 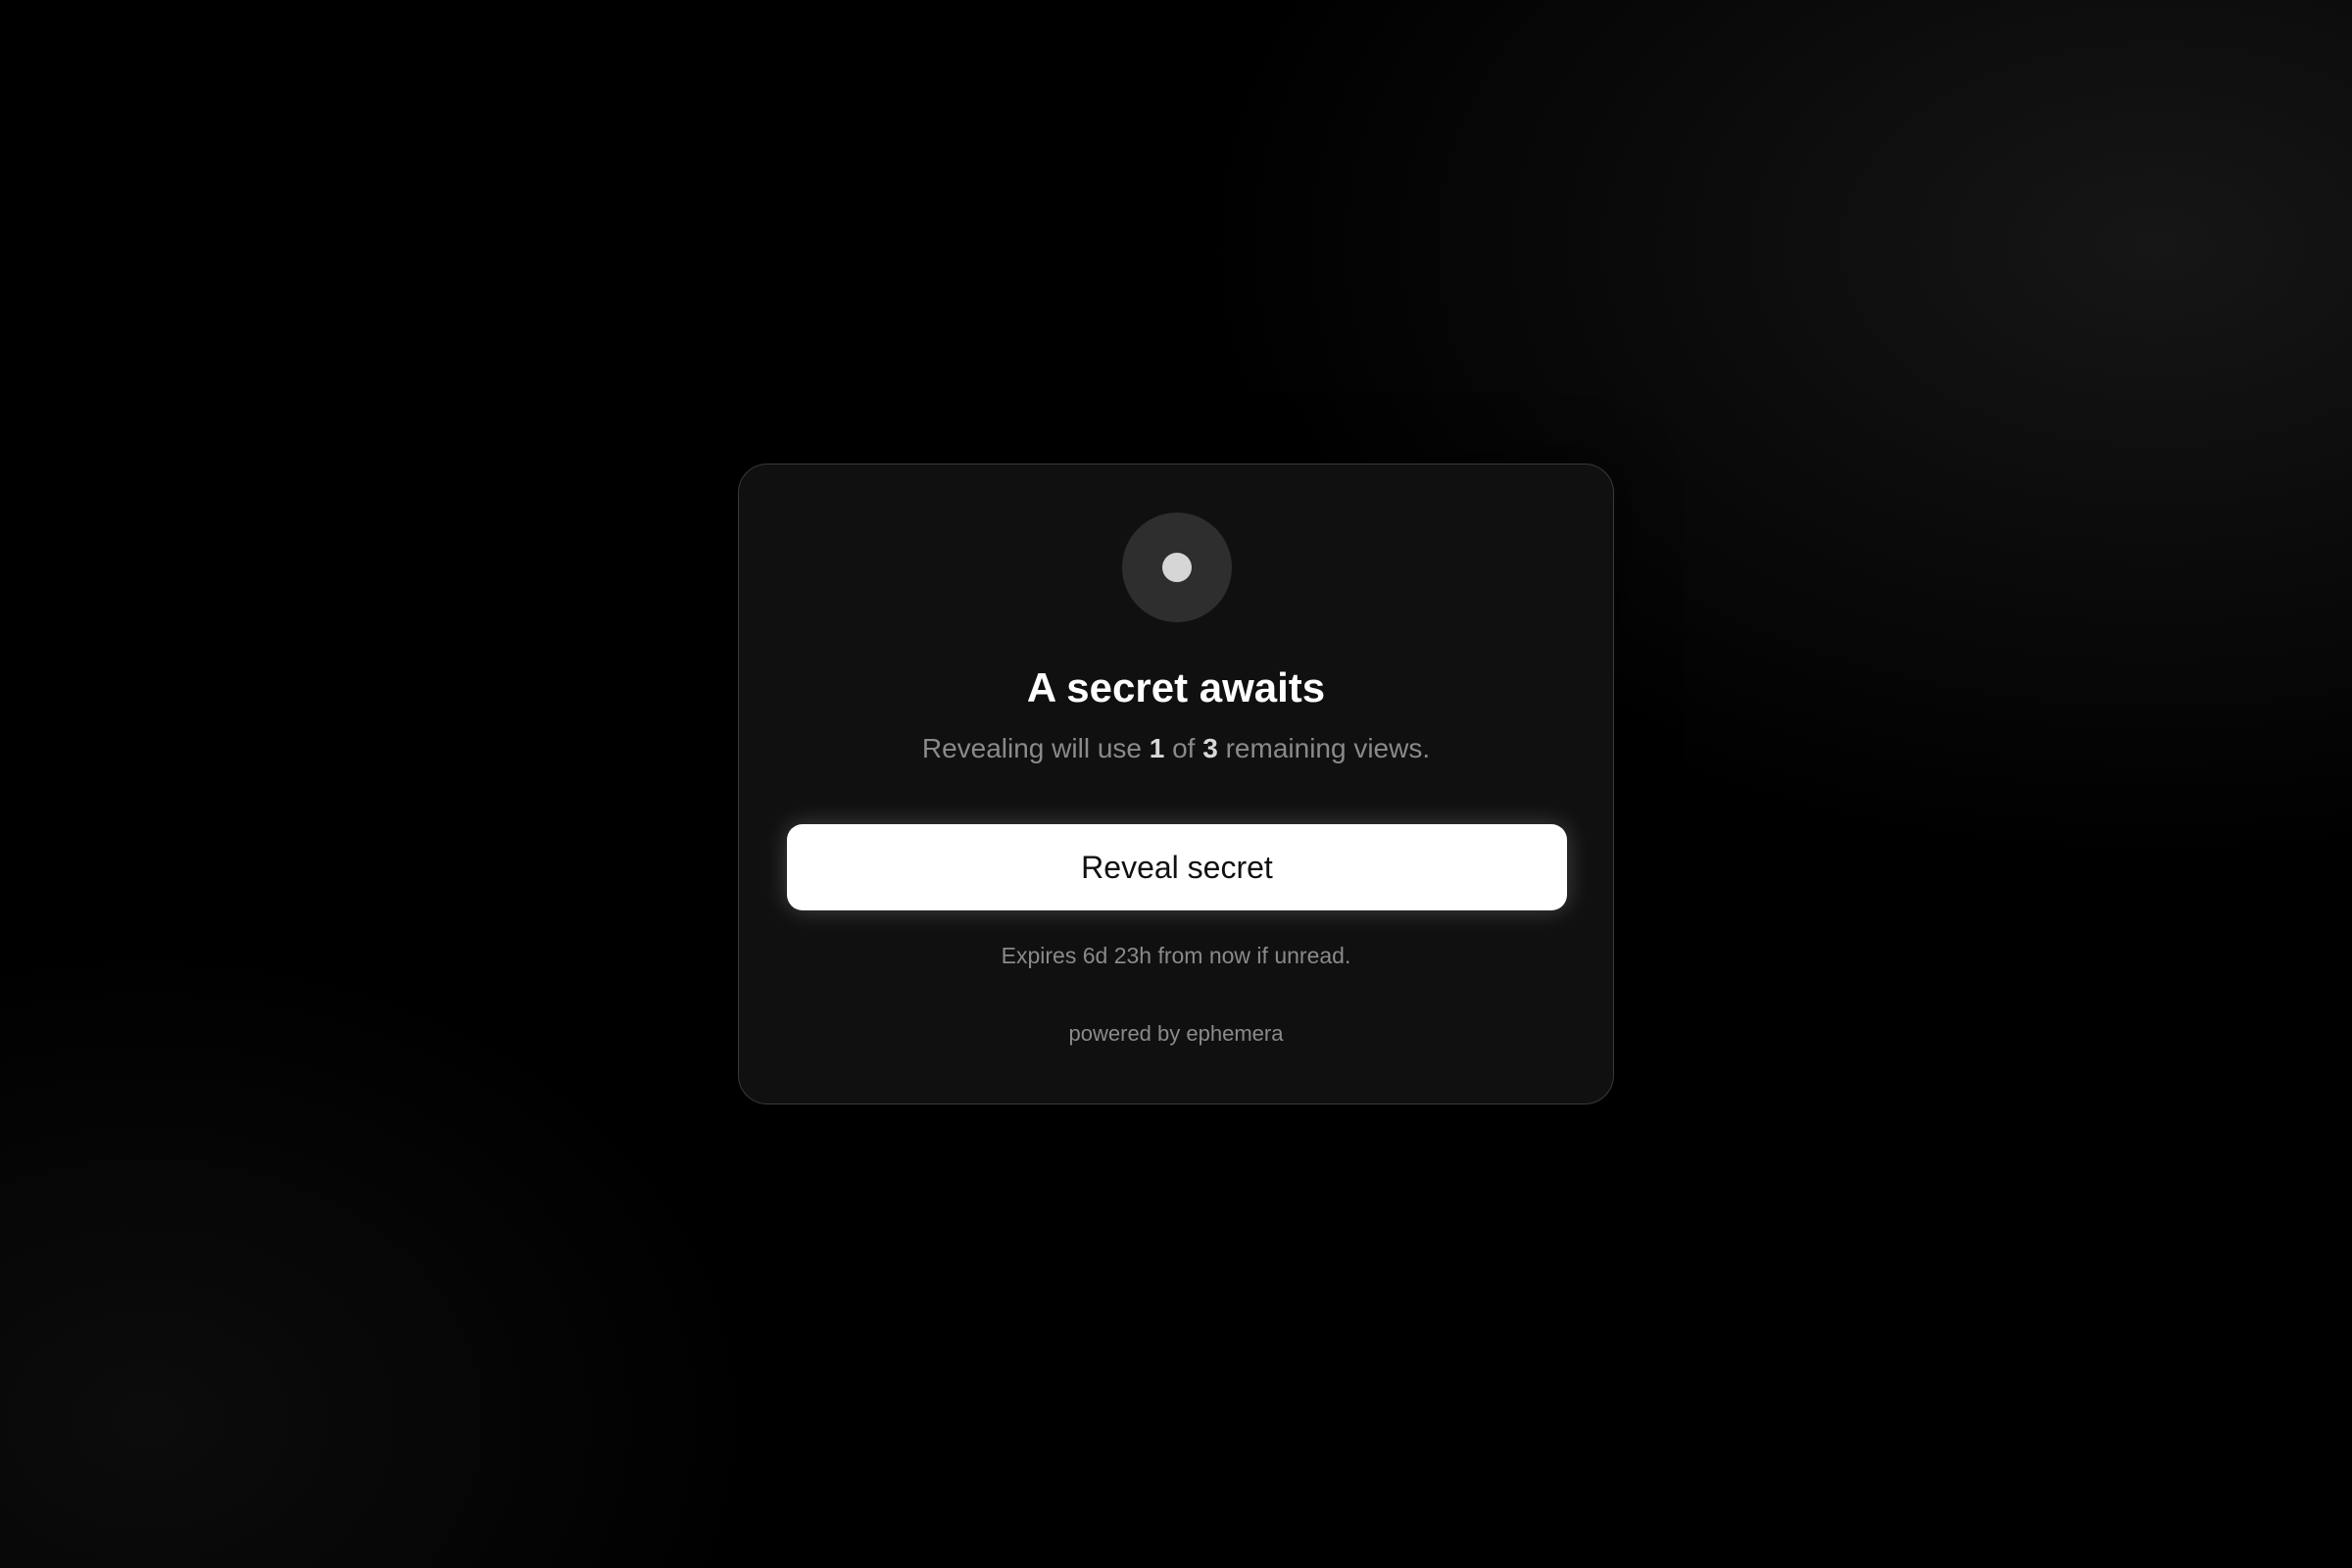 I want to click on card-title: A secret awaits, so click(x=1176, y=687).